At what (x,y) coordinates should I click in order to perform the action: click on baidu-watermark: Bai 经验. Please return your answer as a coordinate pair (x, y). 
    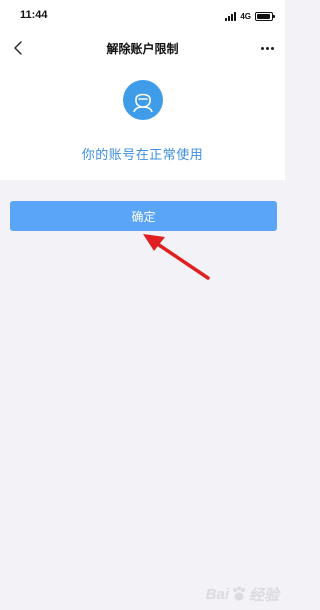
    Looking at the image, I should click on (242, 594).